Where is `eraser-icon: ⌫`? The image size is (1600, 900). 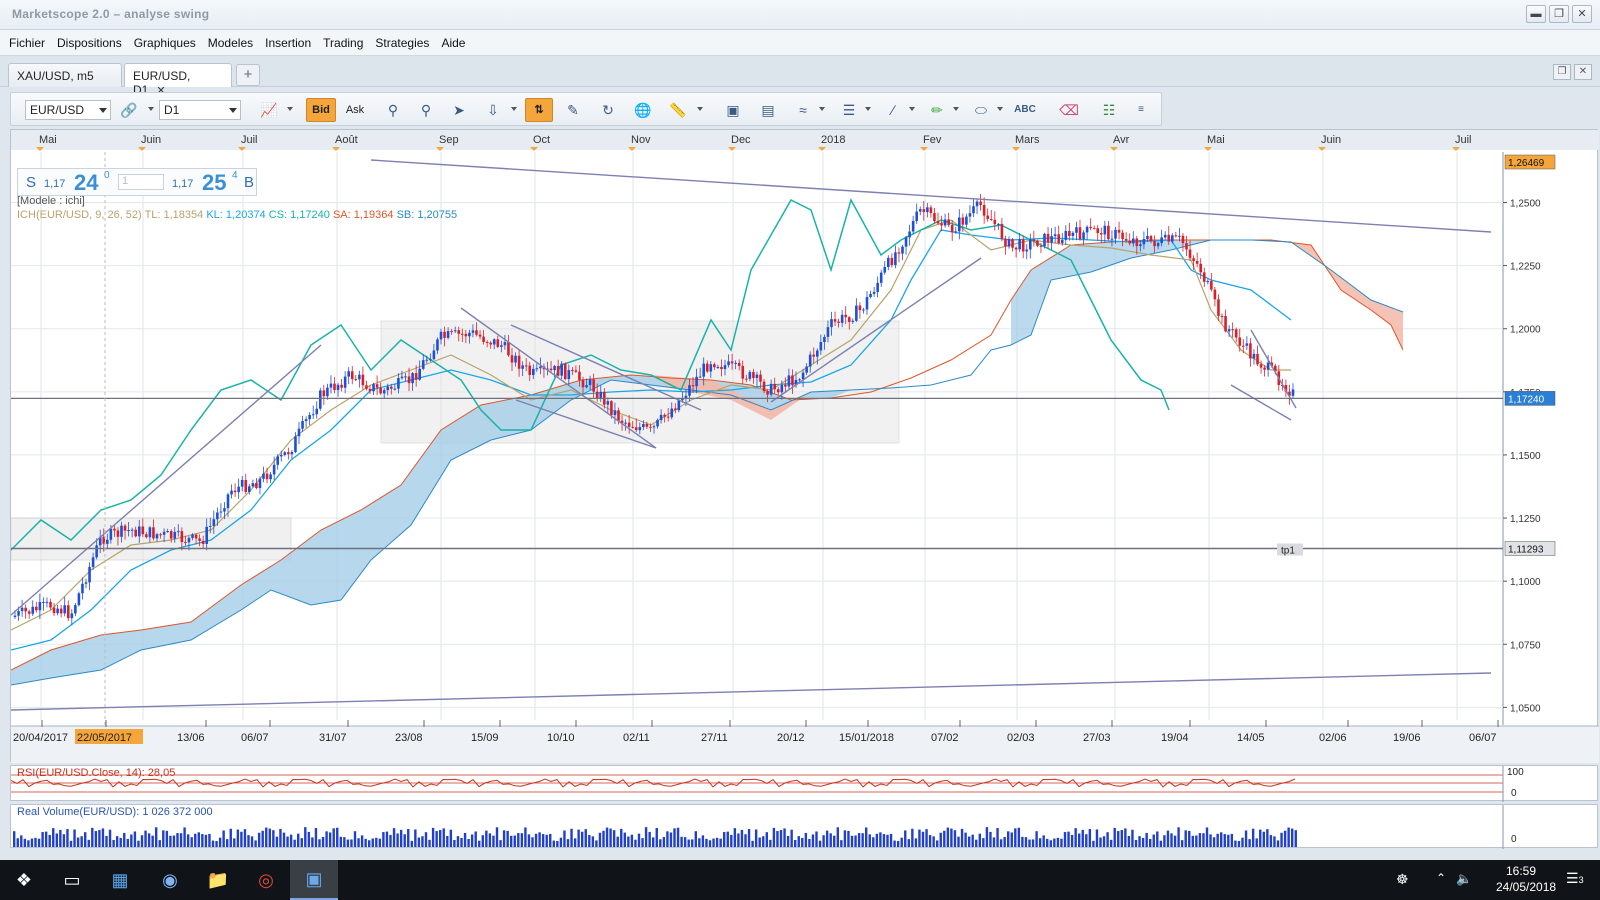
eraser-icon: ⌫ is located at coordinates (1069, 110).